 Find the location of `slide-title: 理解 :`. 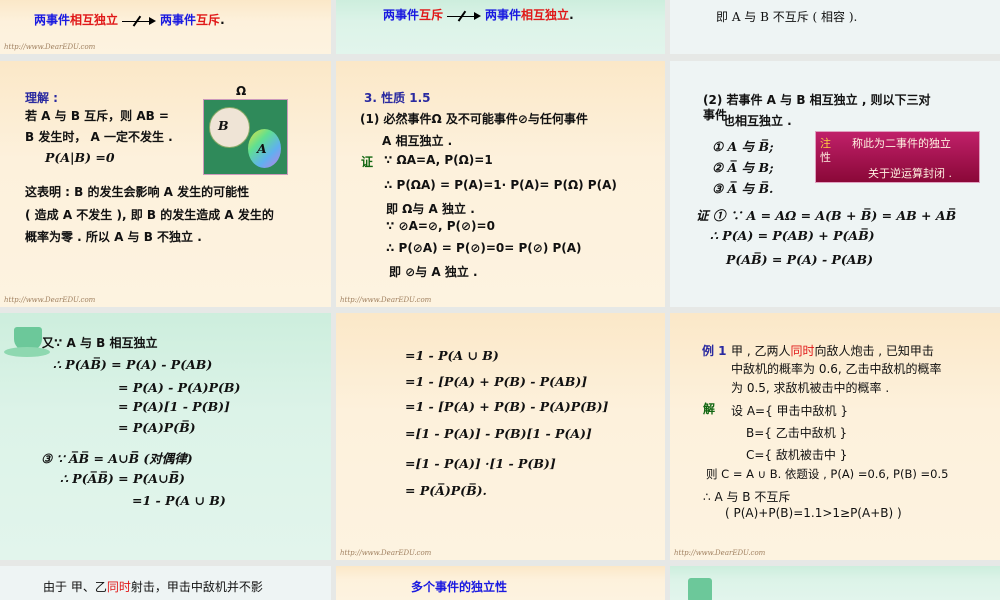

slide-title: 理解 : is located at coordinates (41, 98).